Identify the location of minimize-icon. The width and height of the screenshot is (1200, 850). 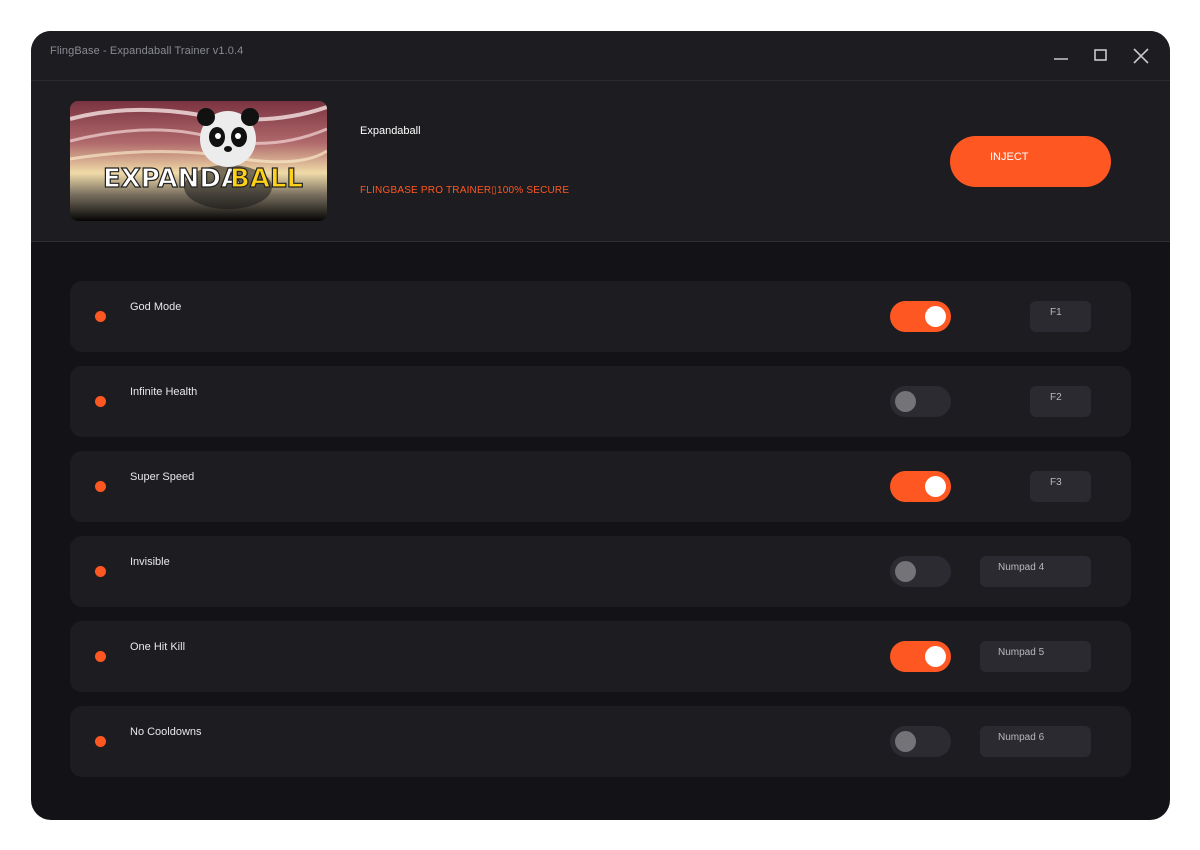
(1061, 59).